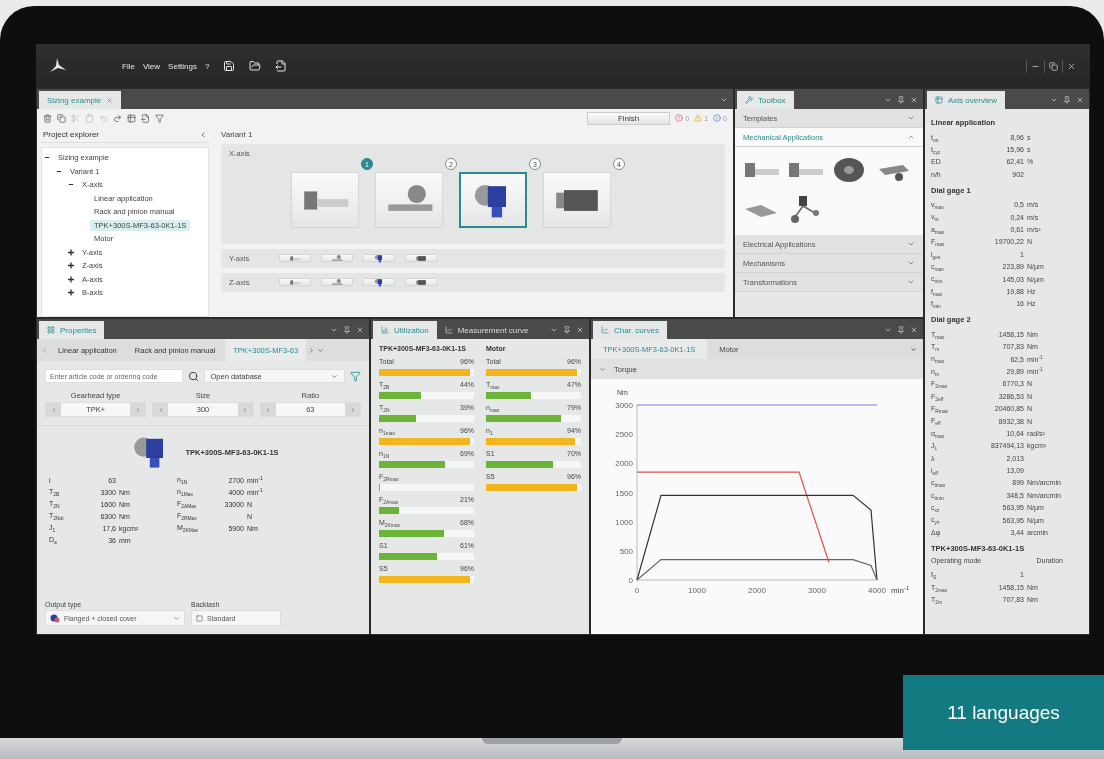  Describe the element at coordinates (47, 118) in the screenshot. I see `delete-icon` at that location.